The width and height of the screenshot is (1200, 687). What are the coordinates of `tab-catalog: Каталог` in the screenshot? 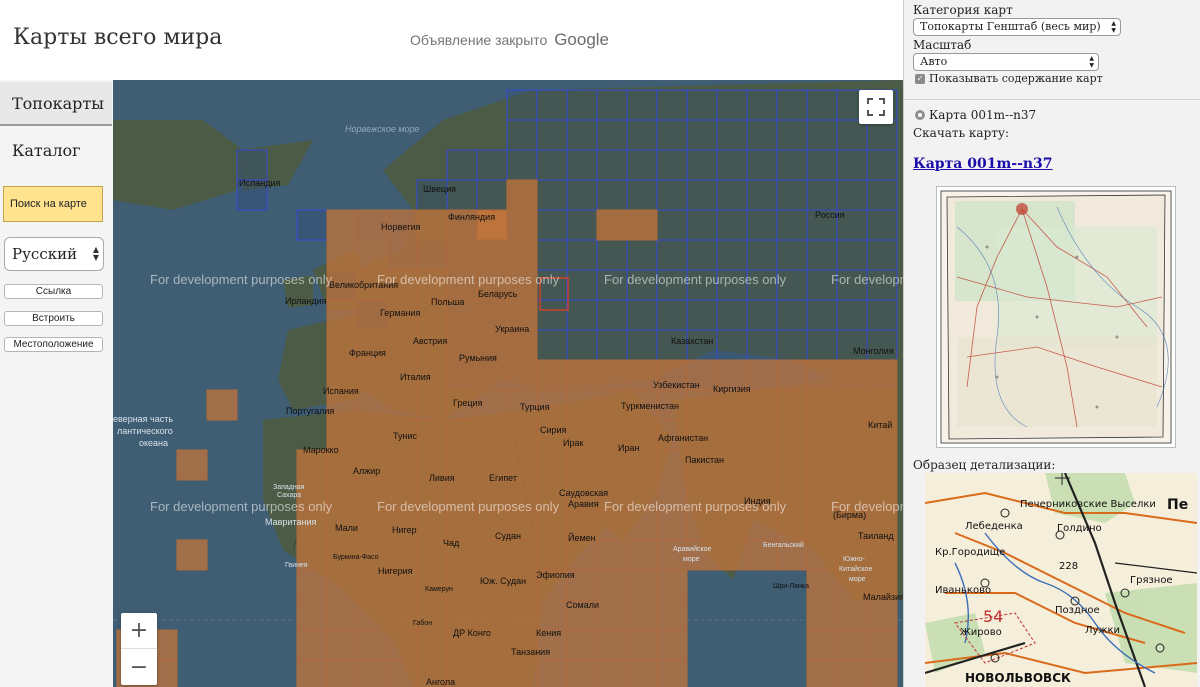 It's located at (56, 150).